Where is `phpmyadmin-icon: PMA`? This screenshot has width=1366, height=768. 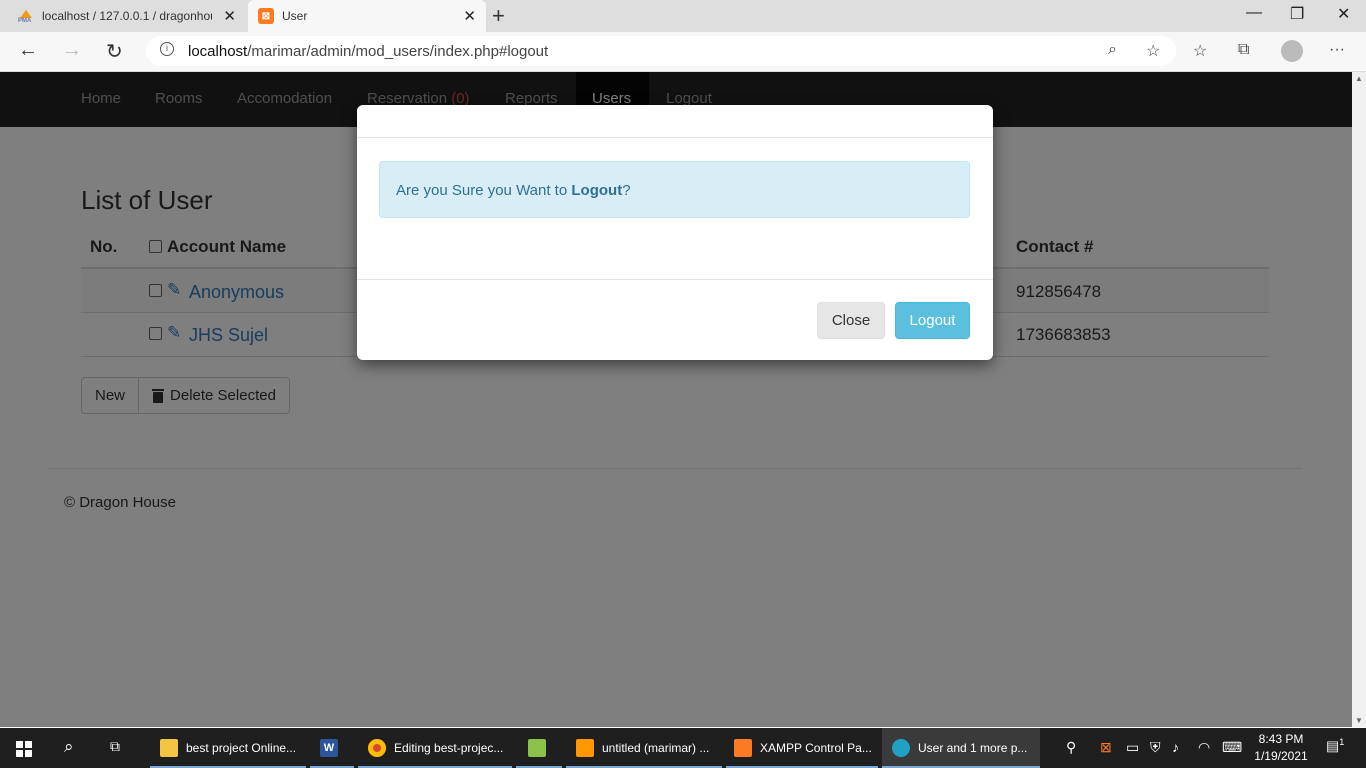 phpmyadmin-icon: PMA is located at coordinates (26, 17).